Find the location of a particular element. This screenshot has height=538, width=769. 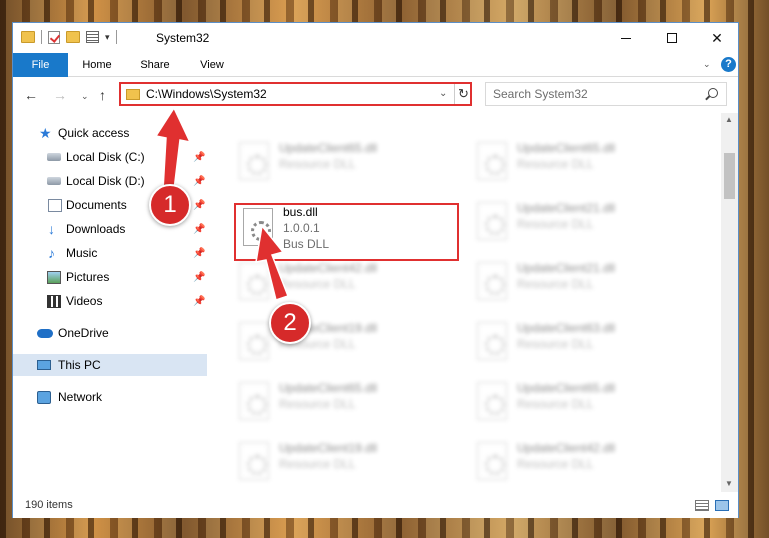

item-count: 190 items is located at coordinates (49, 505).